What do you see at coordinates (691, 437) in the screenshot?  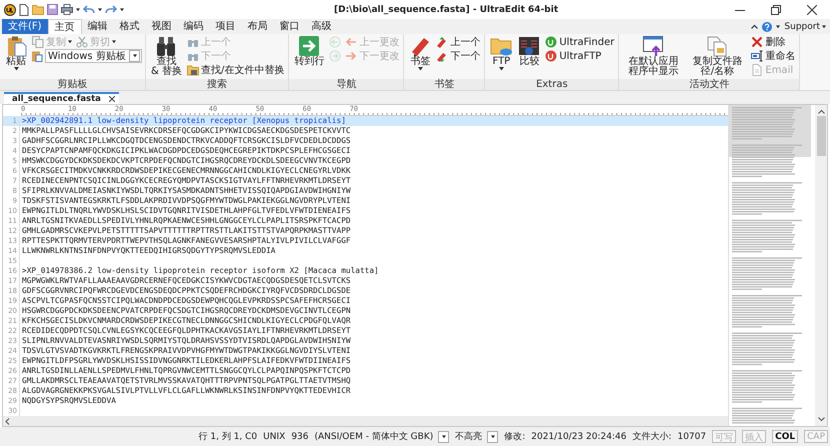 I see `status-text: 10707` at bounding box center [691, 437].